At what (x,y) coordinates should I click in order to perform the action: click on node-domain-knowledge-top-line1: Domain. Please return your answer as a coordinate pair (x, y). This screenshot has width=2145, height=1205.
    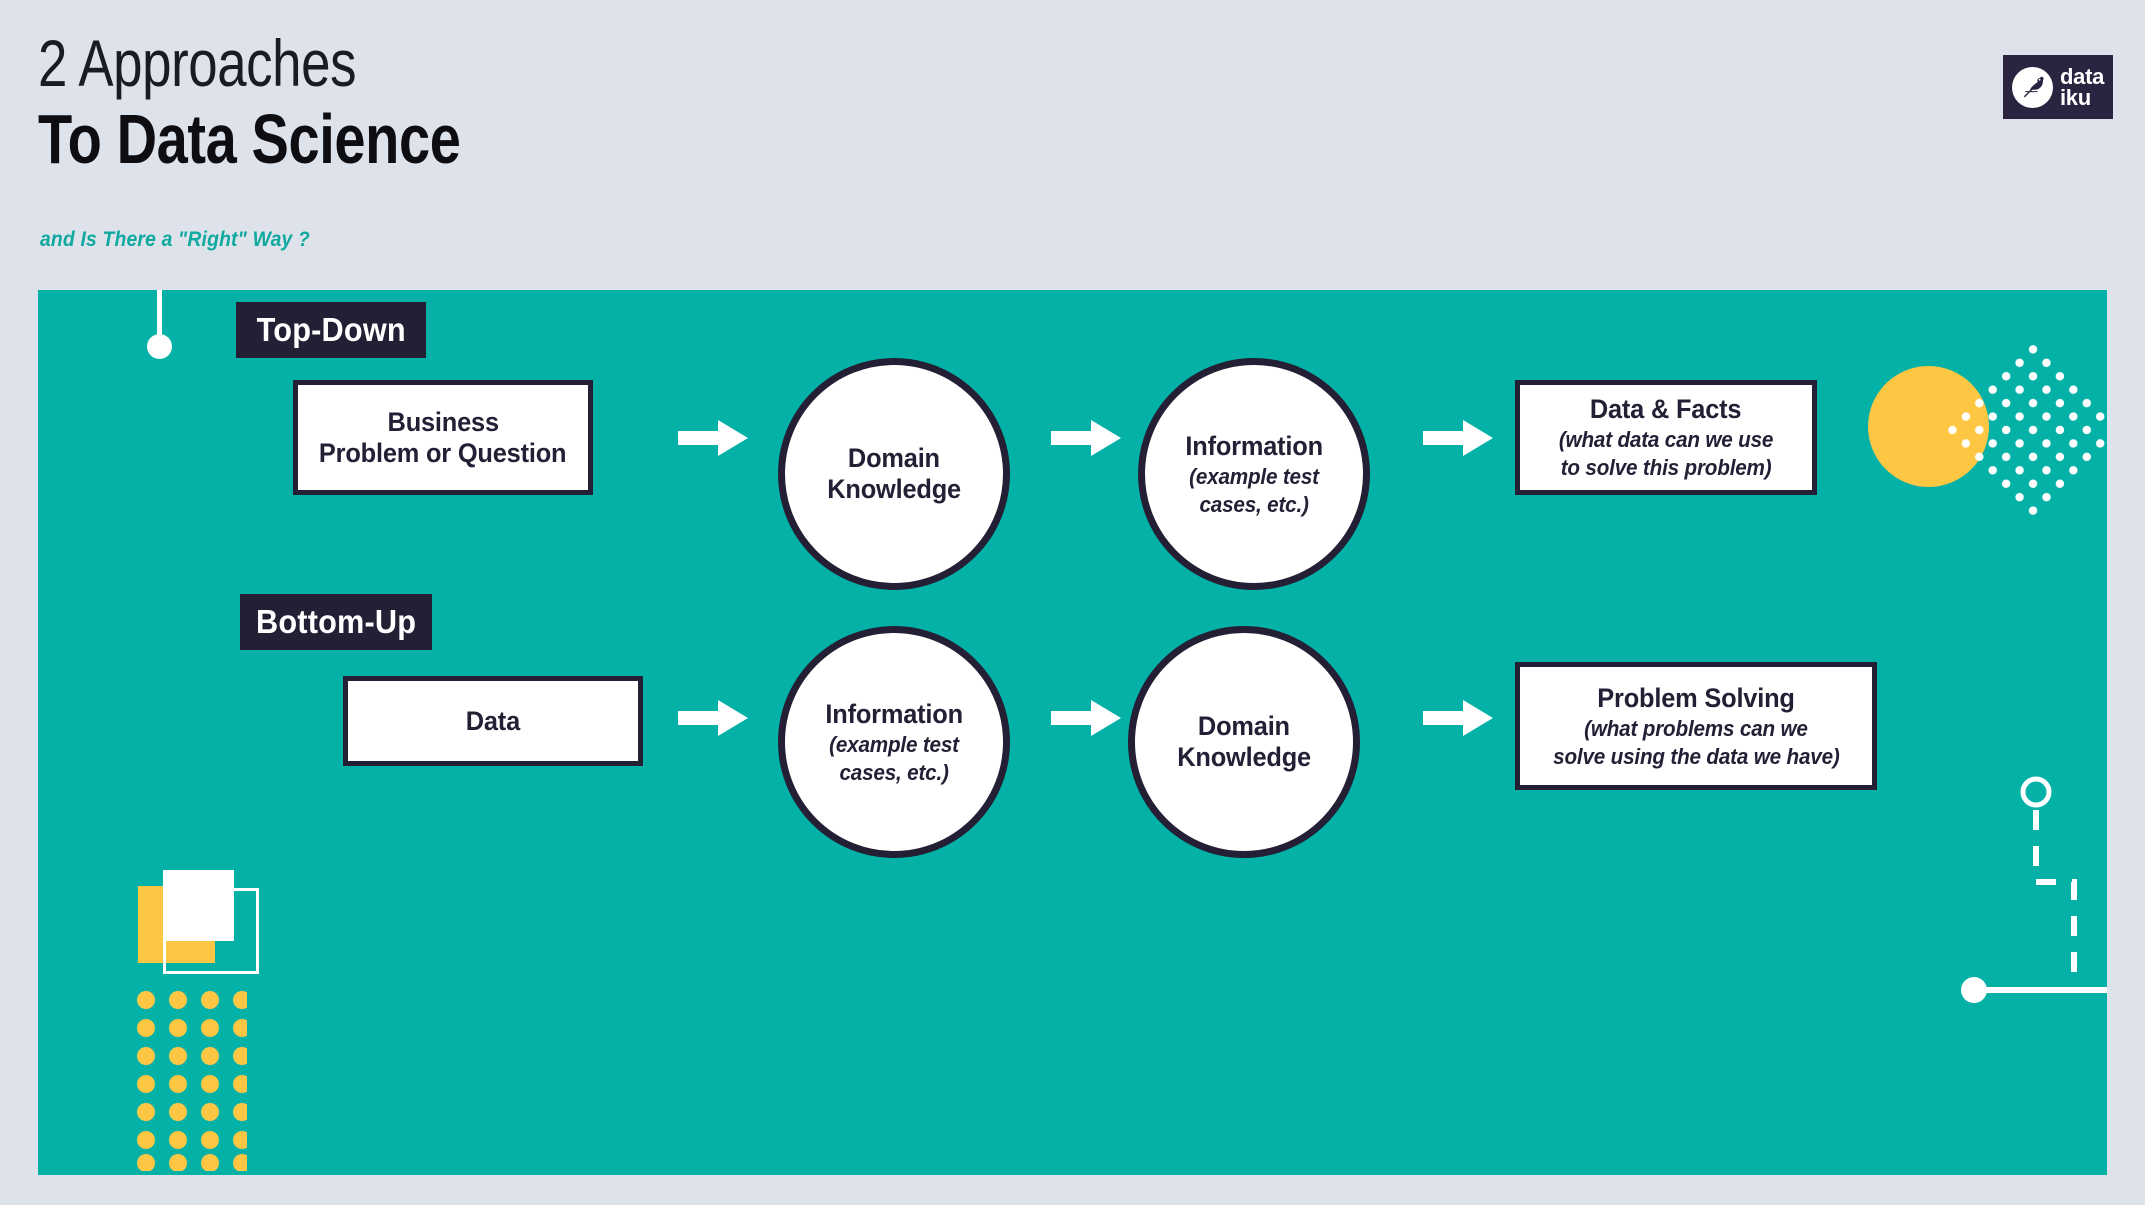
    Looking at the image, I should click on (894, 458).